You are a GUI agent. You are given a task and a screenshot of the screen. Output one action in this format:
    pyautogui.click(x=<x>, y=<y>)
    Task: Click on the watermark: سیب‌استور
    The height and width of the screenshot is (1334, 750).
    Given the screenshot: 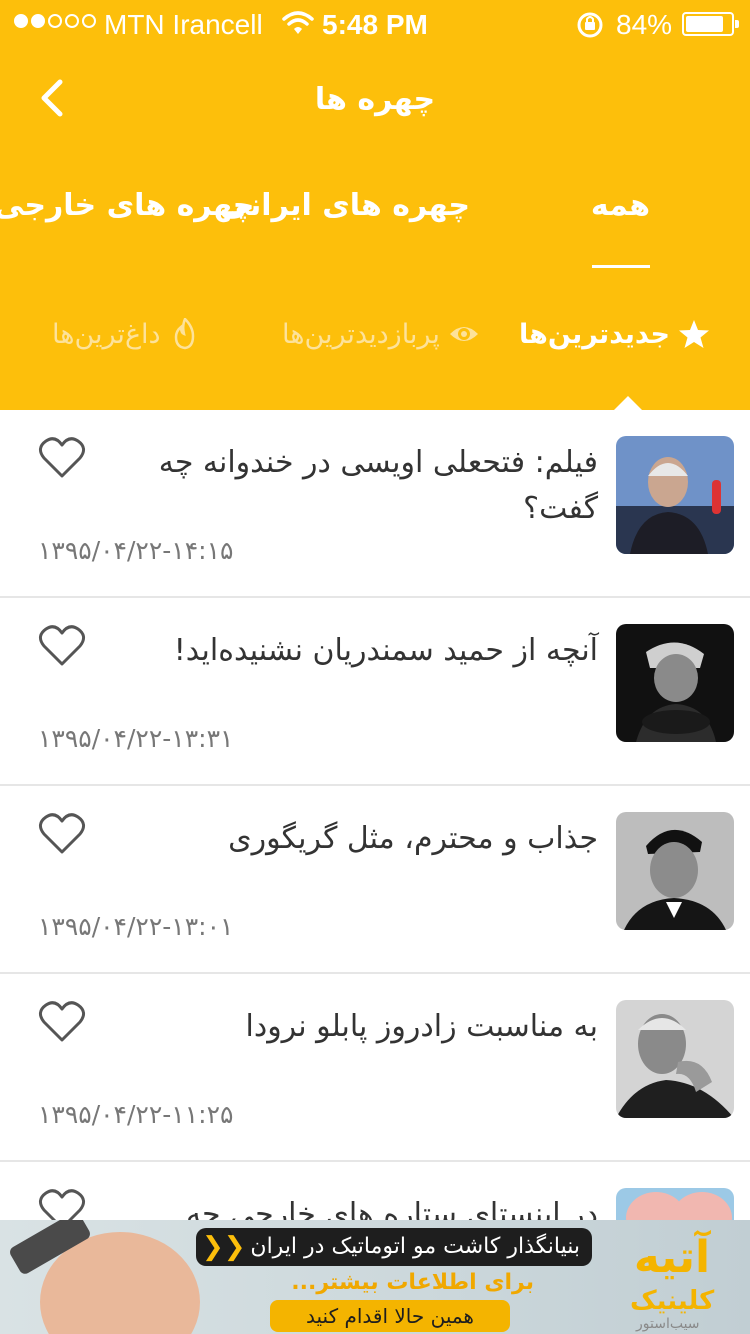 What is the action you would take?
    pyautogui.click(x=668, y=1324)
    